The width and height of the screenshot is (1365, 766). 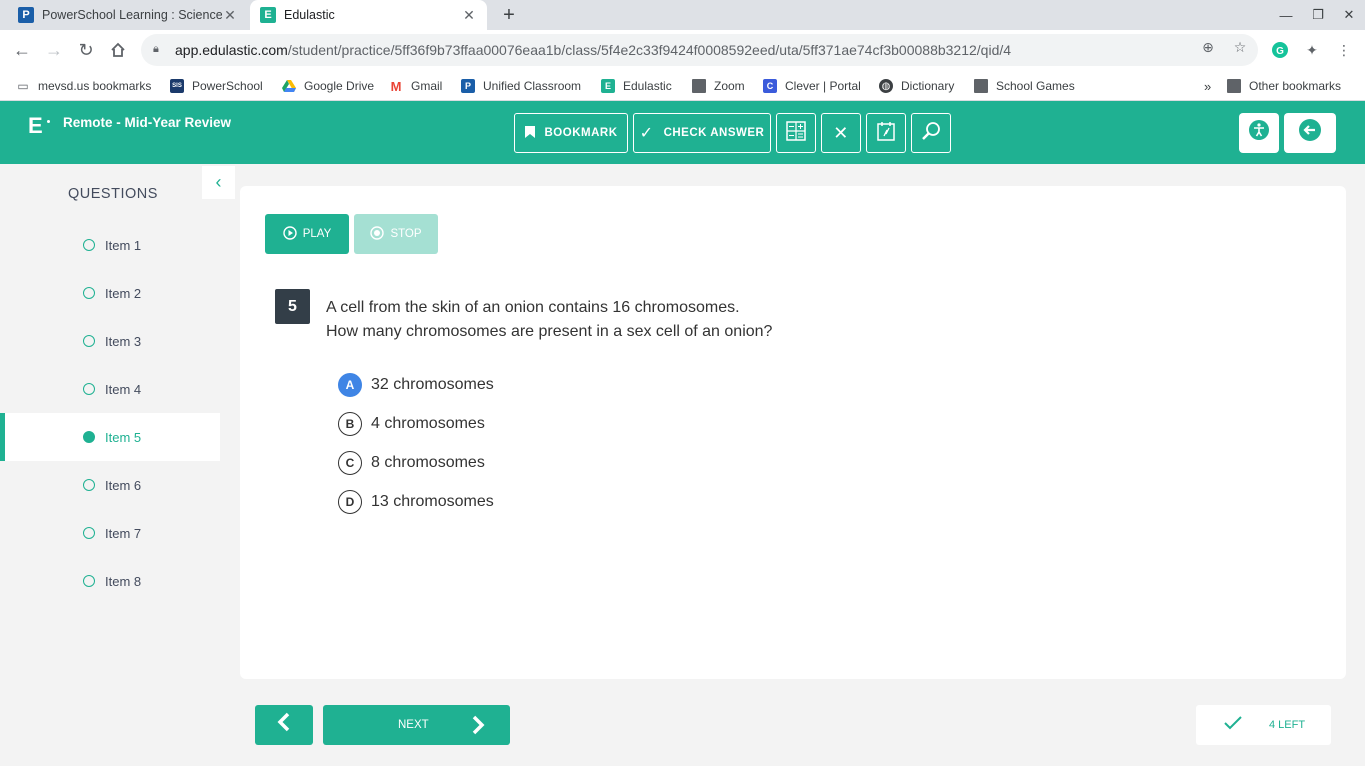 I want to click on sidebar-item-7: Item 7, so click(x=110, y=533).